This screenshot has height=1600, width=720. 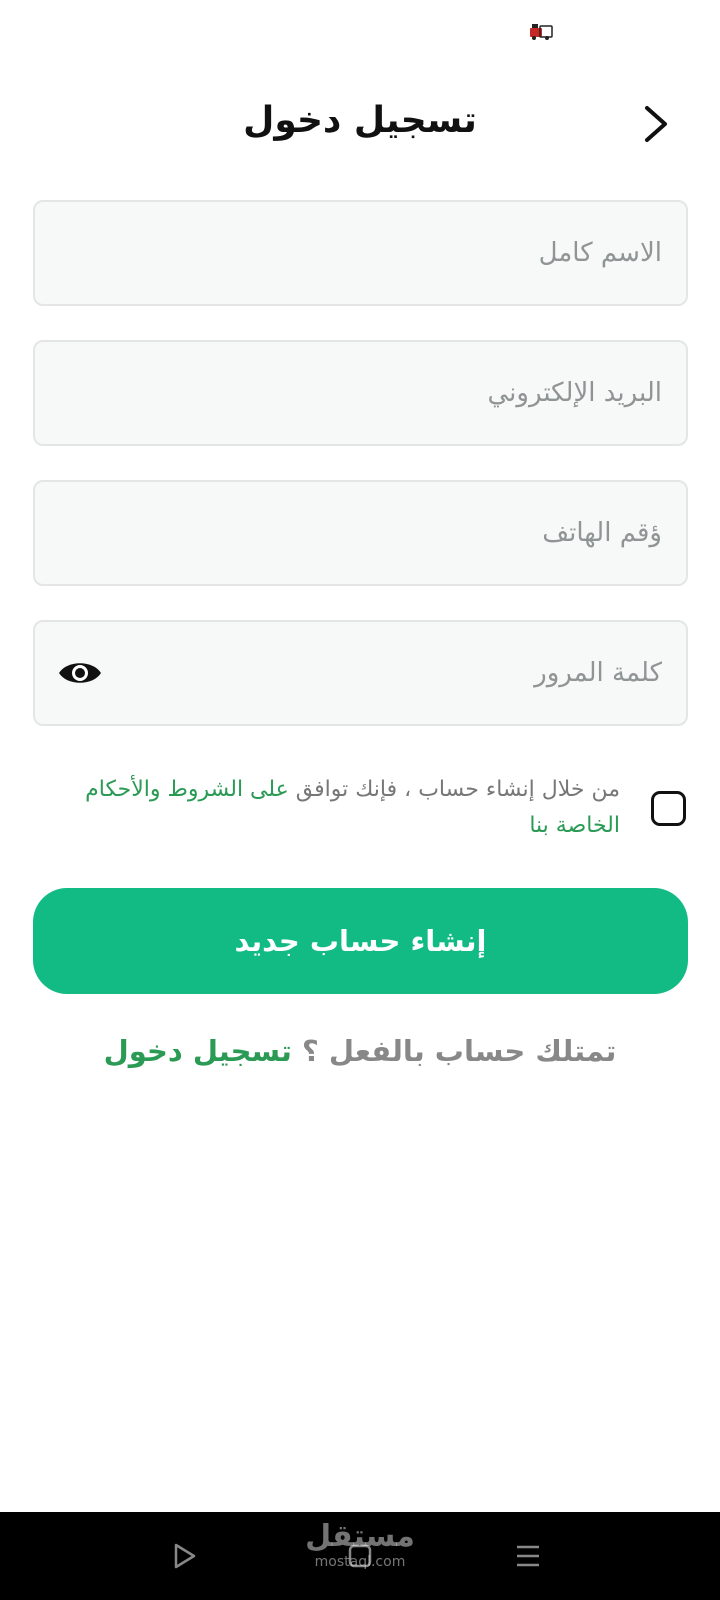 What do you see at coordinates (541, 31) in the screenshot?
I see `notification-icon` at bounding box center [541, 31].